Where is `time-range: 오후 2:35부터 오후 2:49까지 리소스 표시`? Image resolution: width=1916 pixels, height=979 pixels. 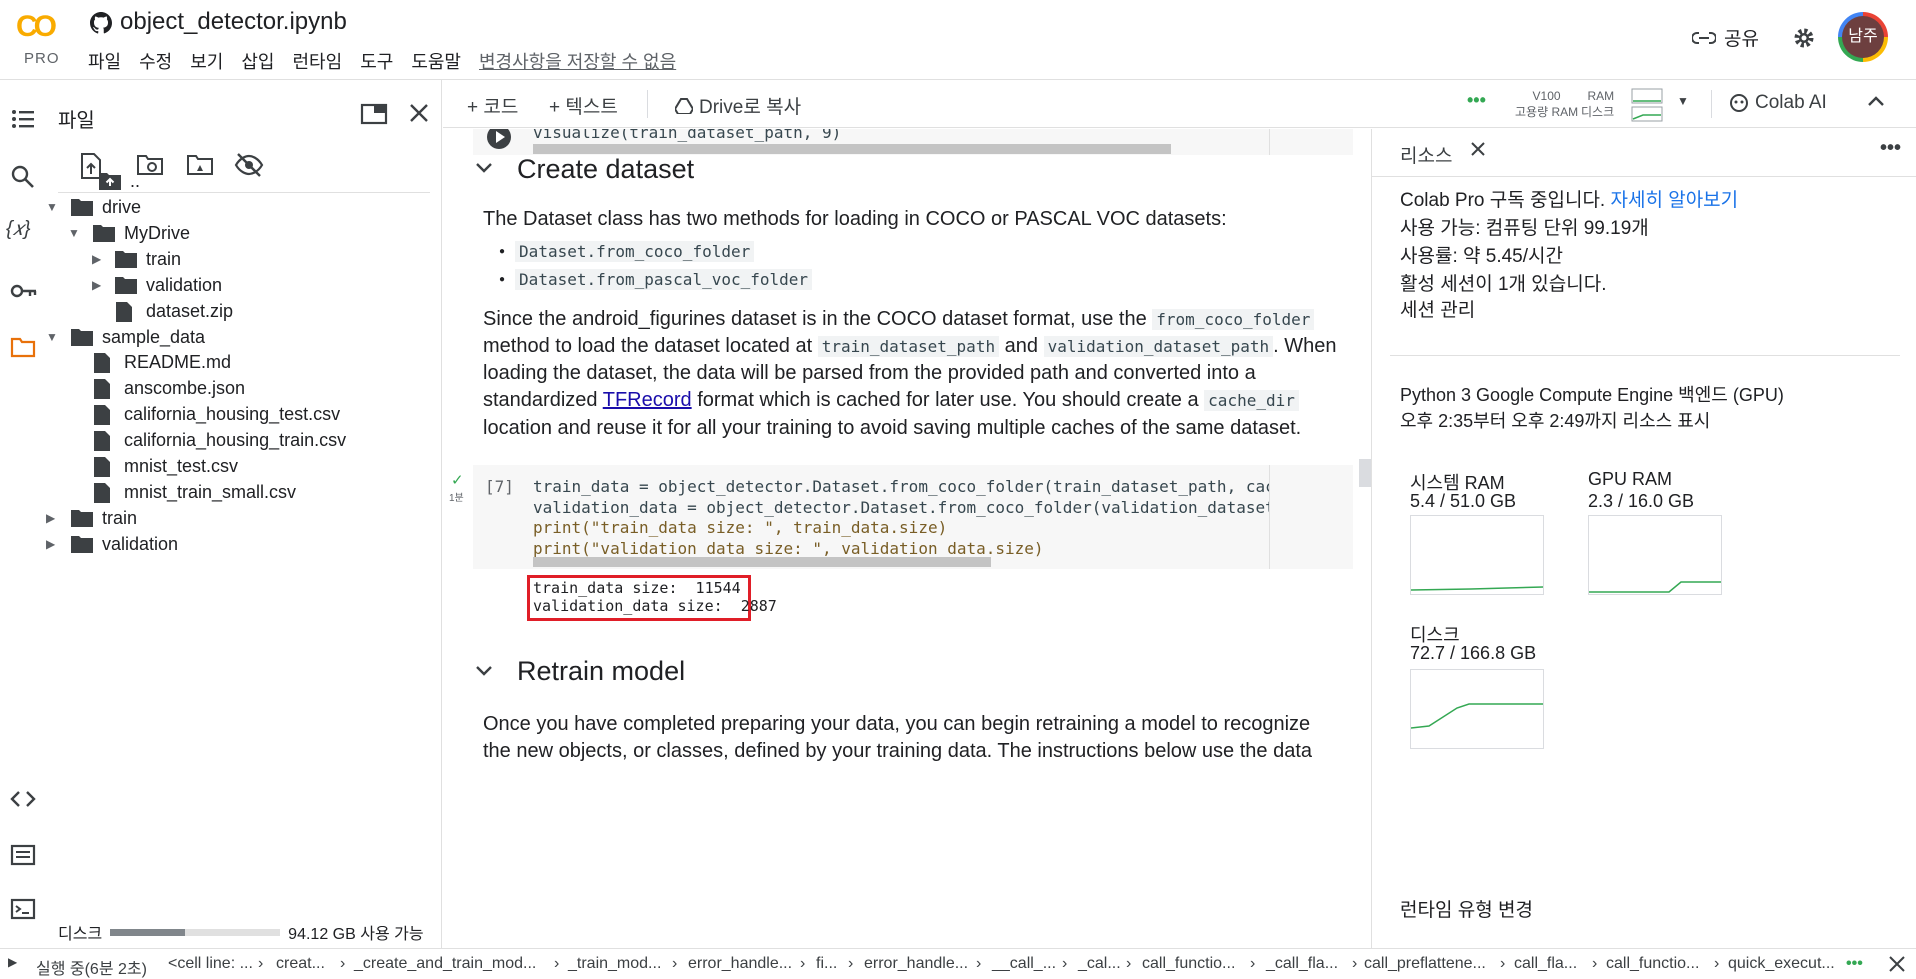
time-range: 오후 2:35부터 오후 2:49까지 리소스 표시 is located at coordinates (1555, 421).